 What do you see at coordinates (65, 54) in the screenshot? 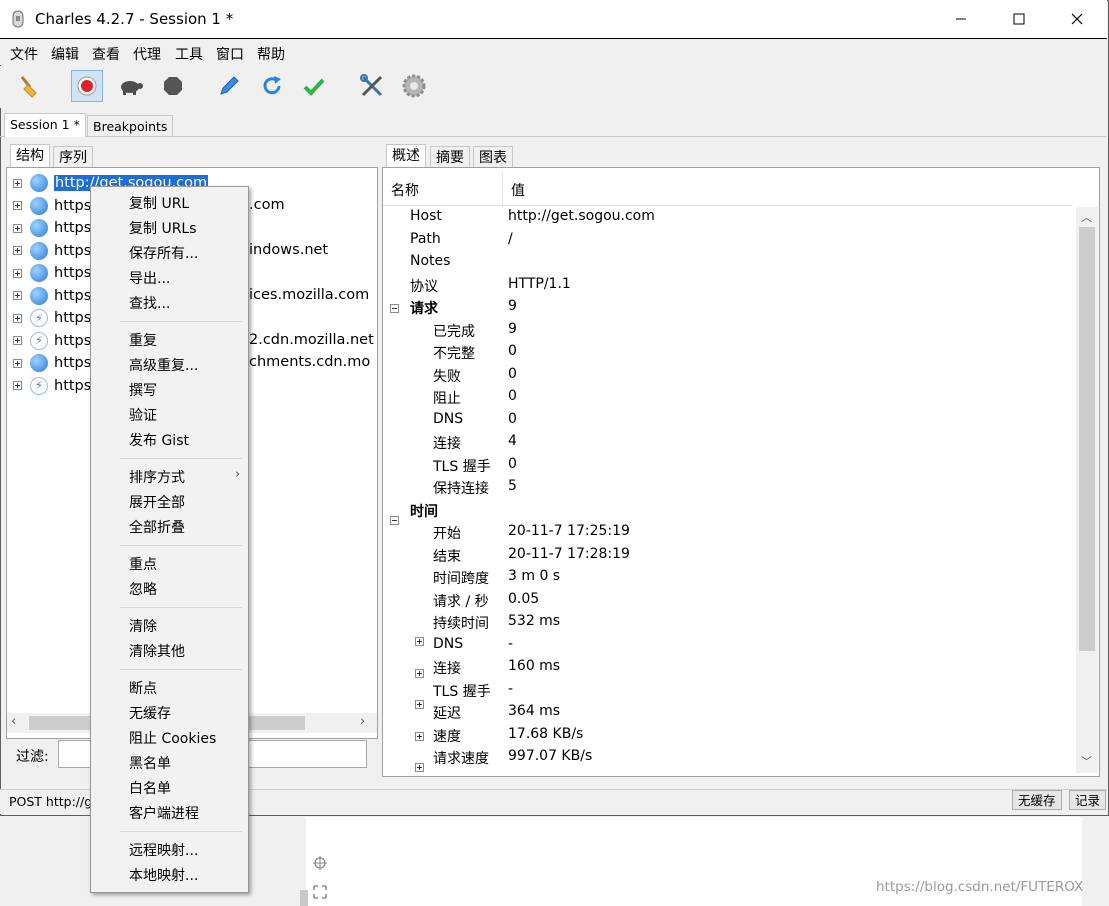
I see `menu-edit: 编辑` at bounding box center [65, 54].